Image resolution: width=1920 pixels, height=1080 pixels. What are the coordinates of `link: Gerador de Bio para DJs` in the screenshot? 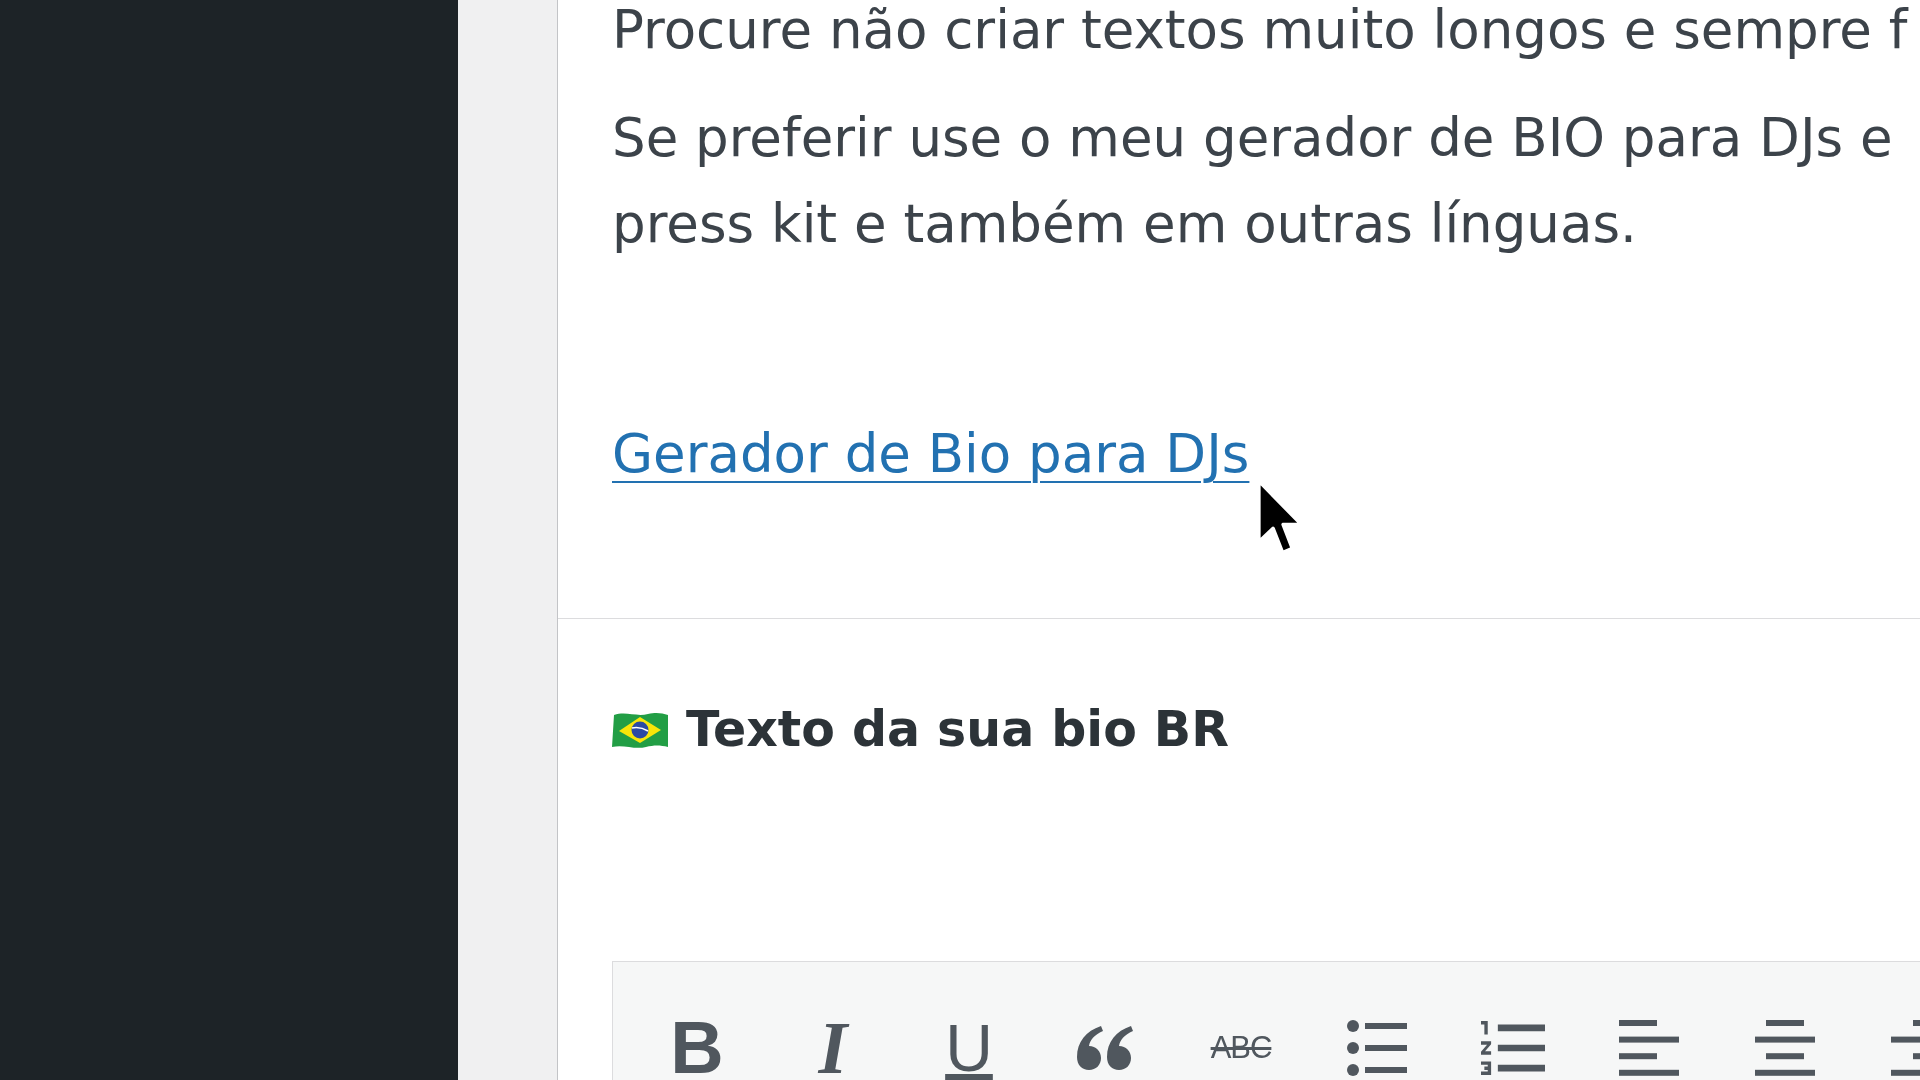 It's located at (931, 453).